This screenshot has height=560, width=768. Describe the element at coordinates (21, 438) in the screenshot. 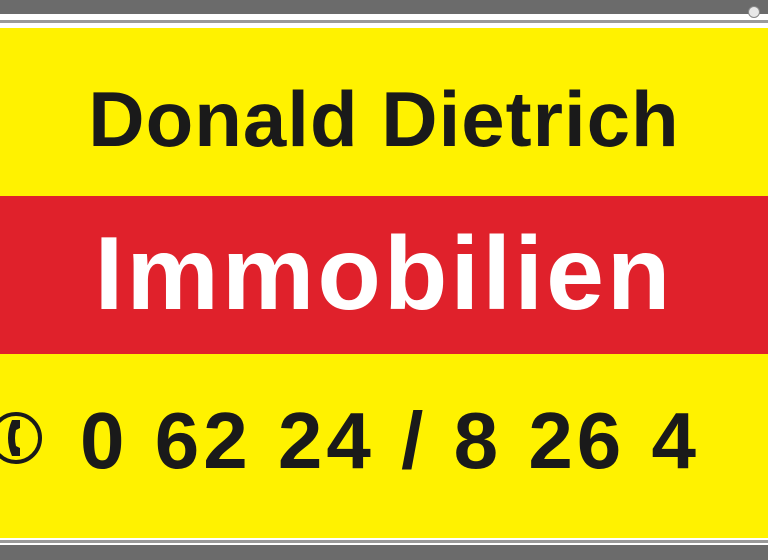

I see `phone-handset-icon` at that location.